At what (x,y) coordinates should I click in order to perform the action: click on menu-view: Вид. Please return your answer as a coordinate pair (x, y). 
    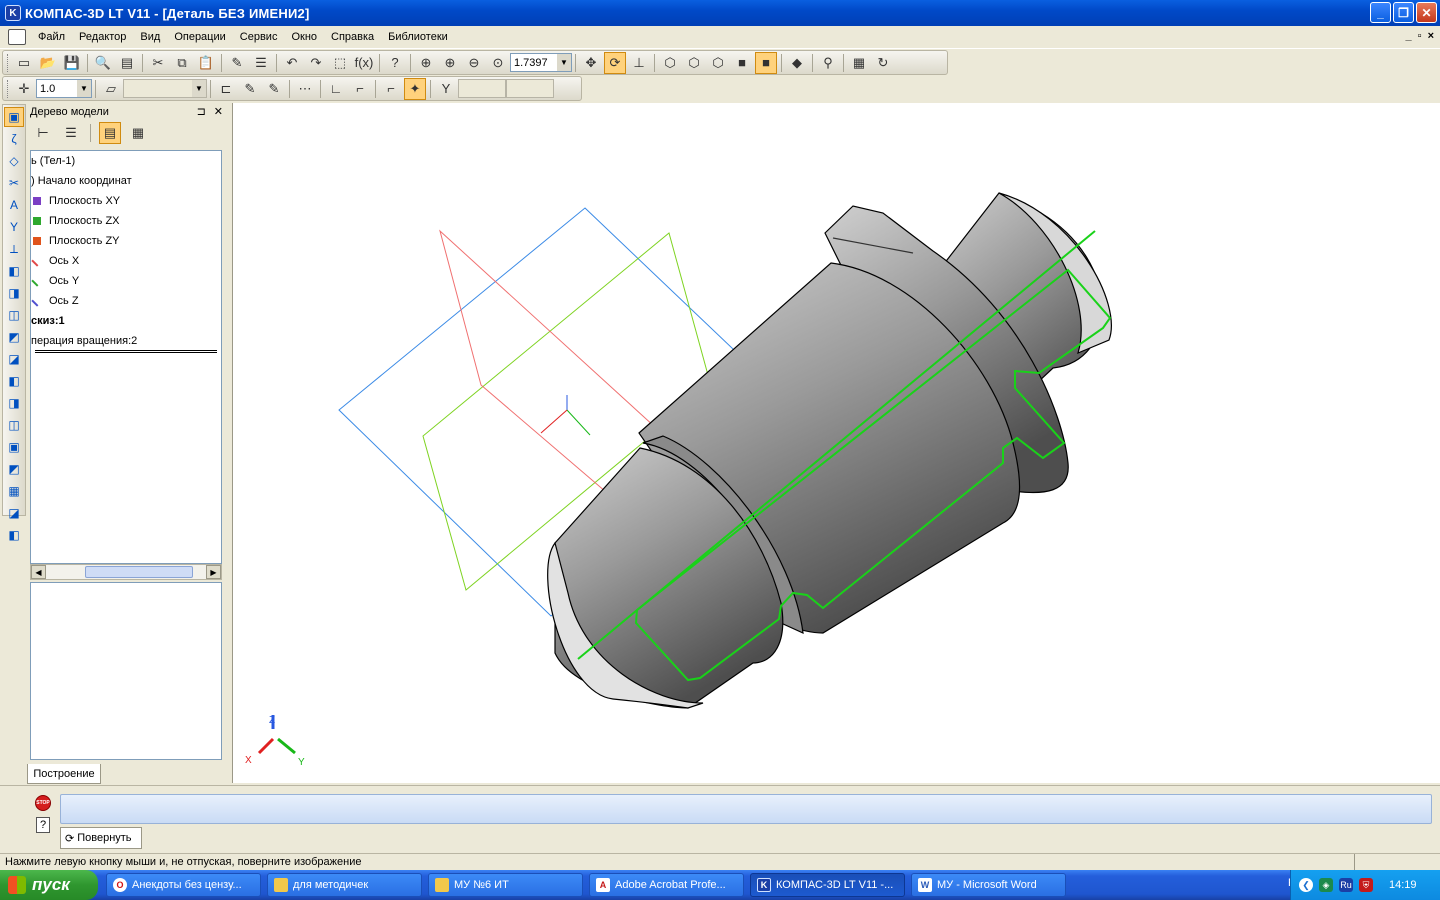
    Looking at the image, I should click on (150, 37).